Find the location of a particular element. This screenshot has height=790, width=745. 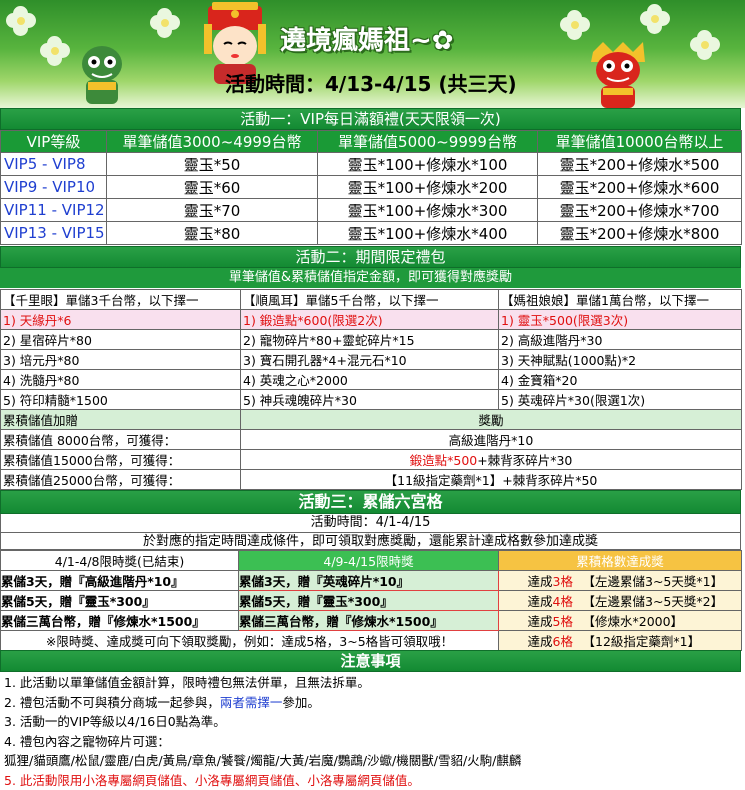

act3-title: 活動三：累儲六宮格 is located at coordinates (370, 502).